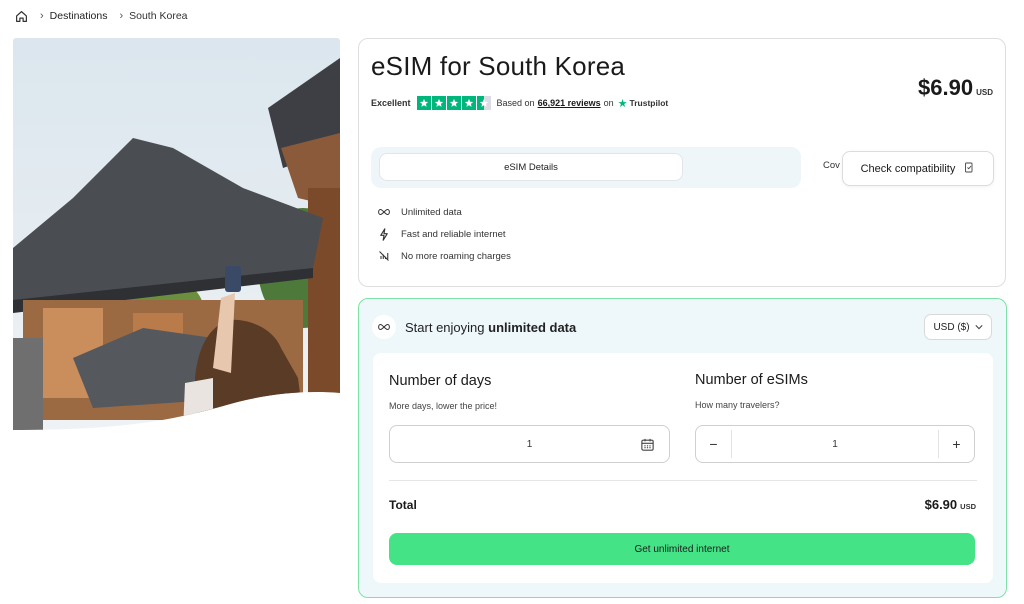 This screenshot has height=604, width=1024. What do you see at coordinates (443, 406) in the screenshot?
I see `days-subtitle: More days, lower the price!` at bounding box center [443, 406].